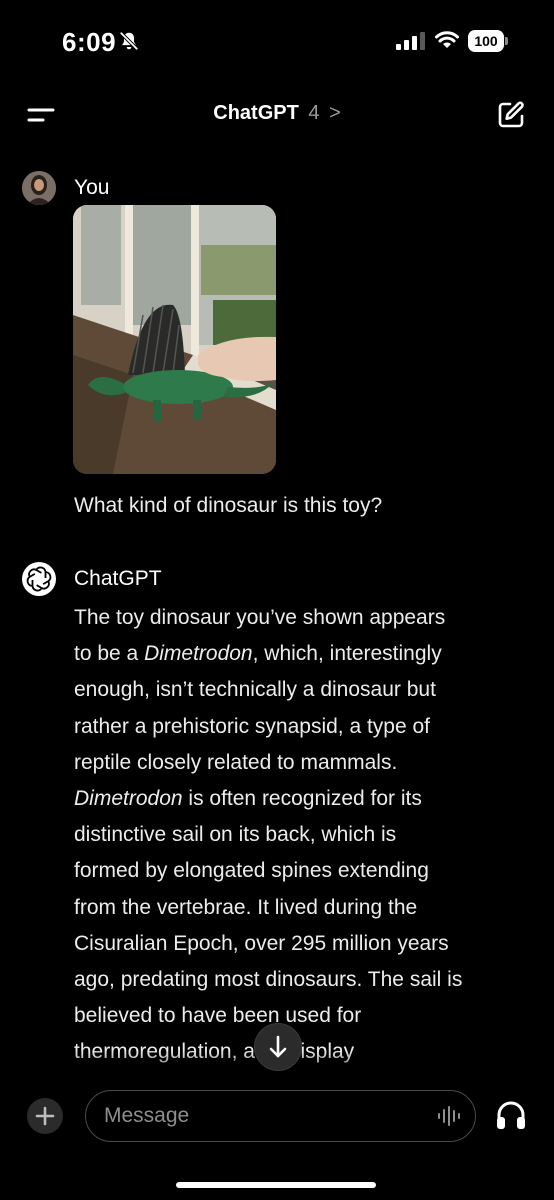 This screenshot has height=1200, width=554. Describe the element at coordinates (450, 1116) in the screenshot. I see `waveform-icon` at that location.